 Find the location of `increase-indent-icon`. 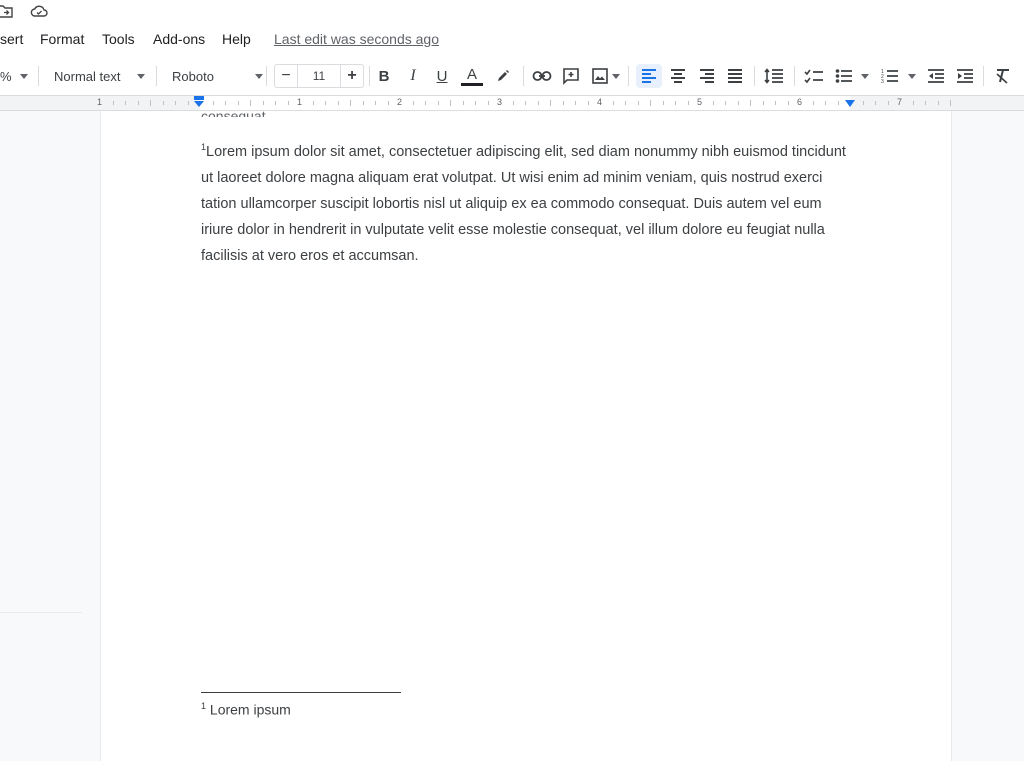

increase-indent-icon is located at coordinates (965, 76).